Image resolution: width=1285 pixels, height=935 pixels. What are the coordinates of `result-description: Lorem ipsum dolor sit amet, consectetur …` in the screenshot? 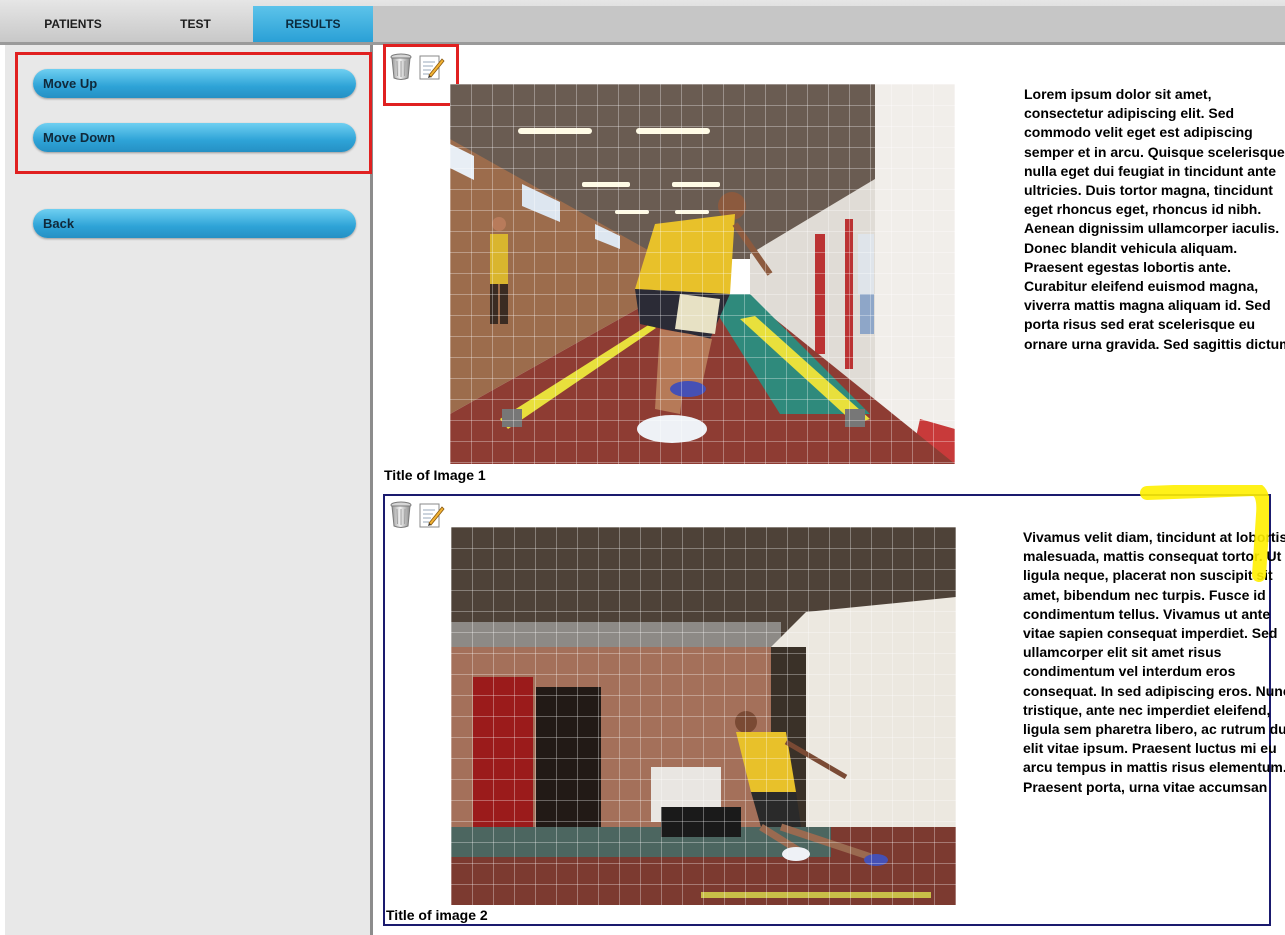 It's located at (1154, 219).